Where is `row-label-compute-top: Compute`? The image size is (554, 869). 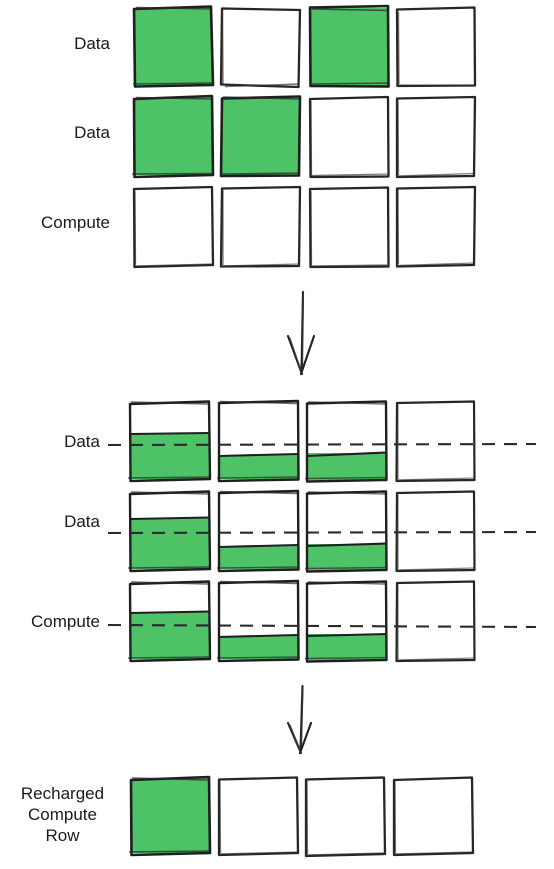
row-label-compute-top: Compute is located at coordinates (75, 222).